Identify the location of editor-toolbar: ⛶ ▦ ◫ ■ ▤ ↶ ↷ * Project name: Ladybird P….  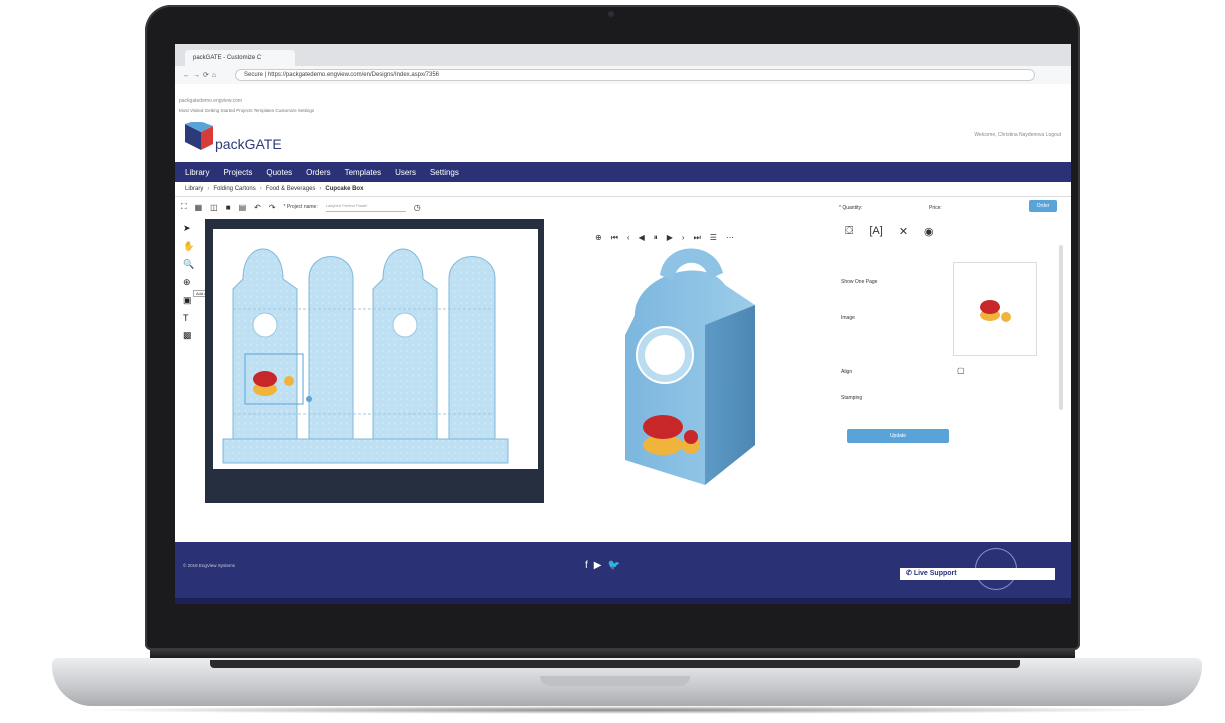
(301, 207).